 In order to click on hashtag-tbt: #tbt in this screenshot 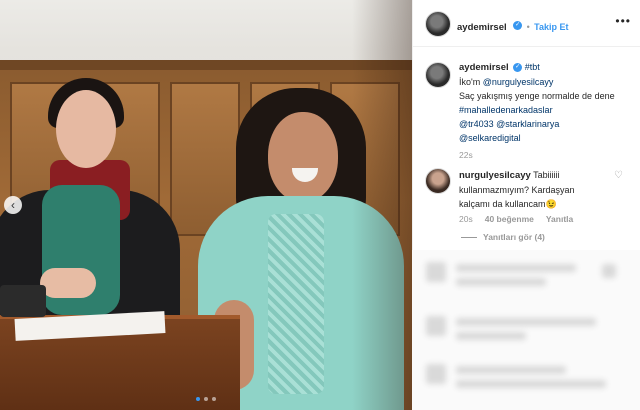, I will do `click(532, 67)`.